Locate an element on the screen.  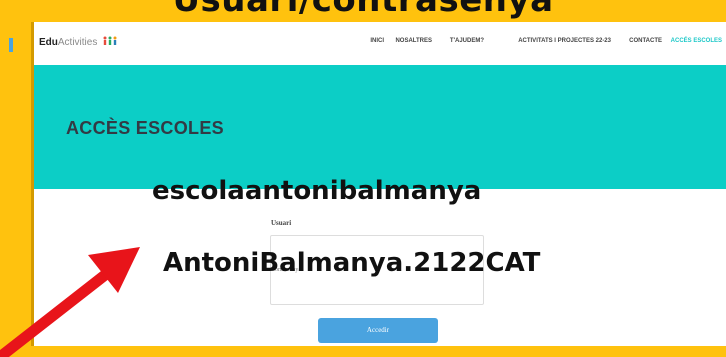
slide-title: Usuari/contrasenya is located at coordinates (363, 10).